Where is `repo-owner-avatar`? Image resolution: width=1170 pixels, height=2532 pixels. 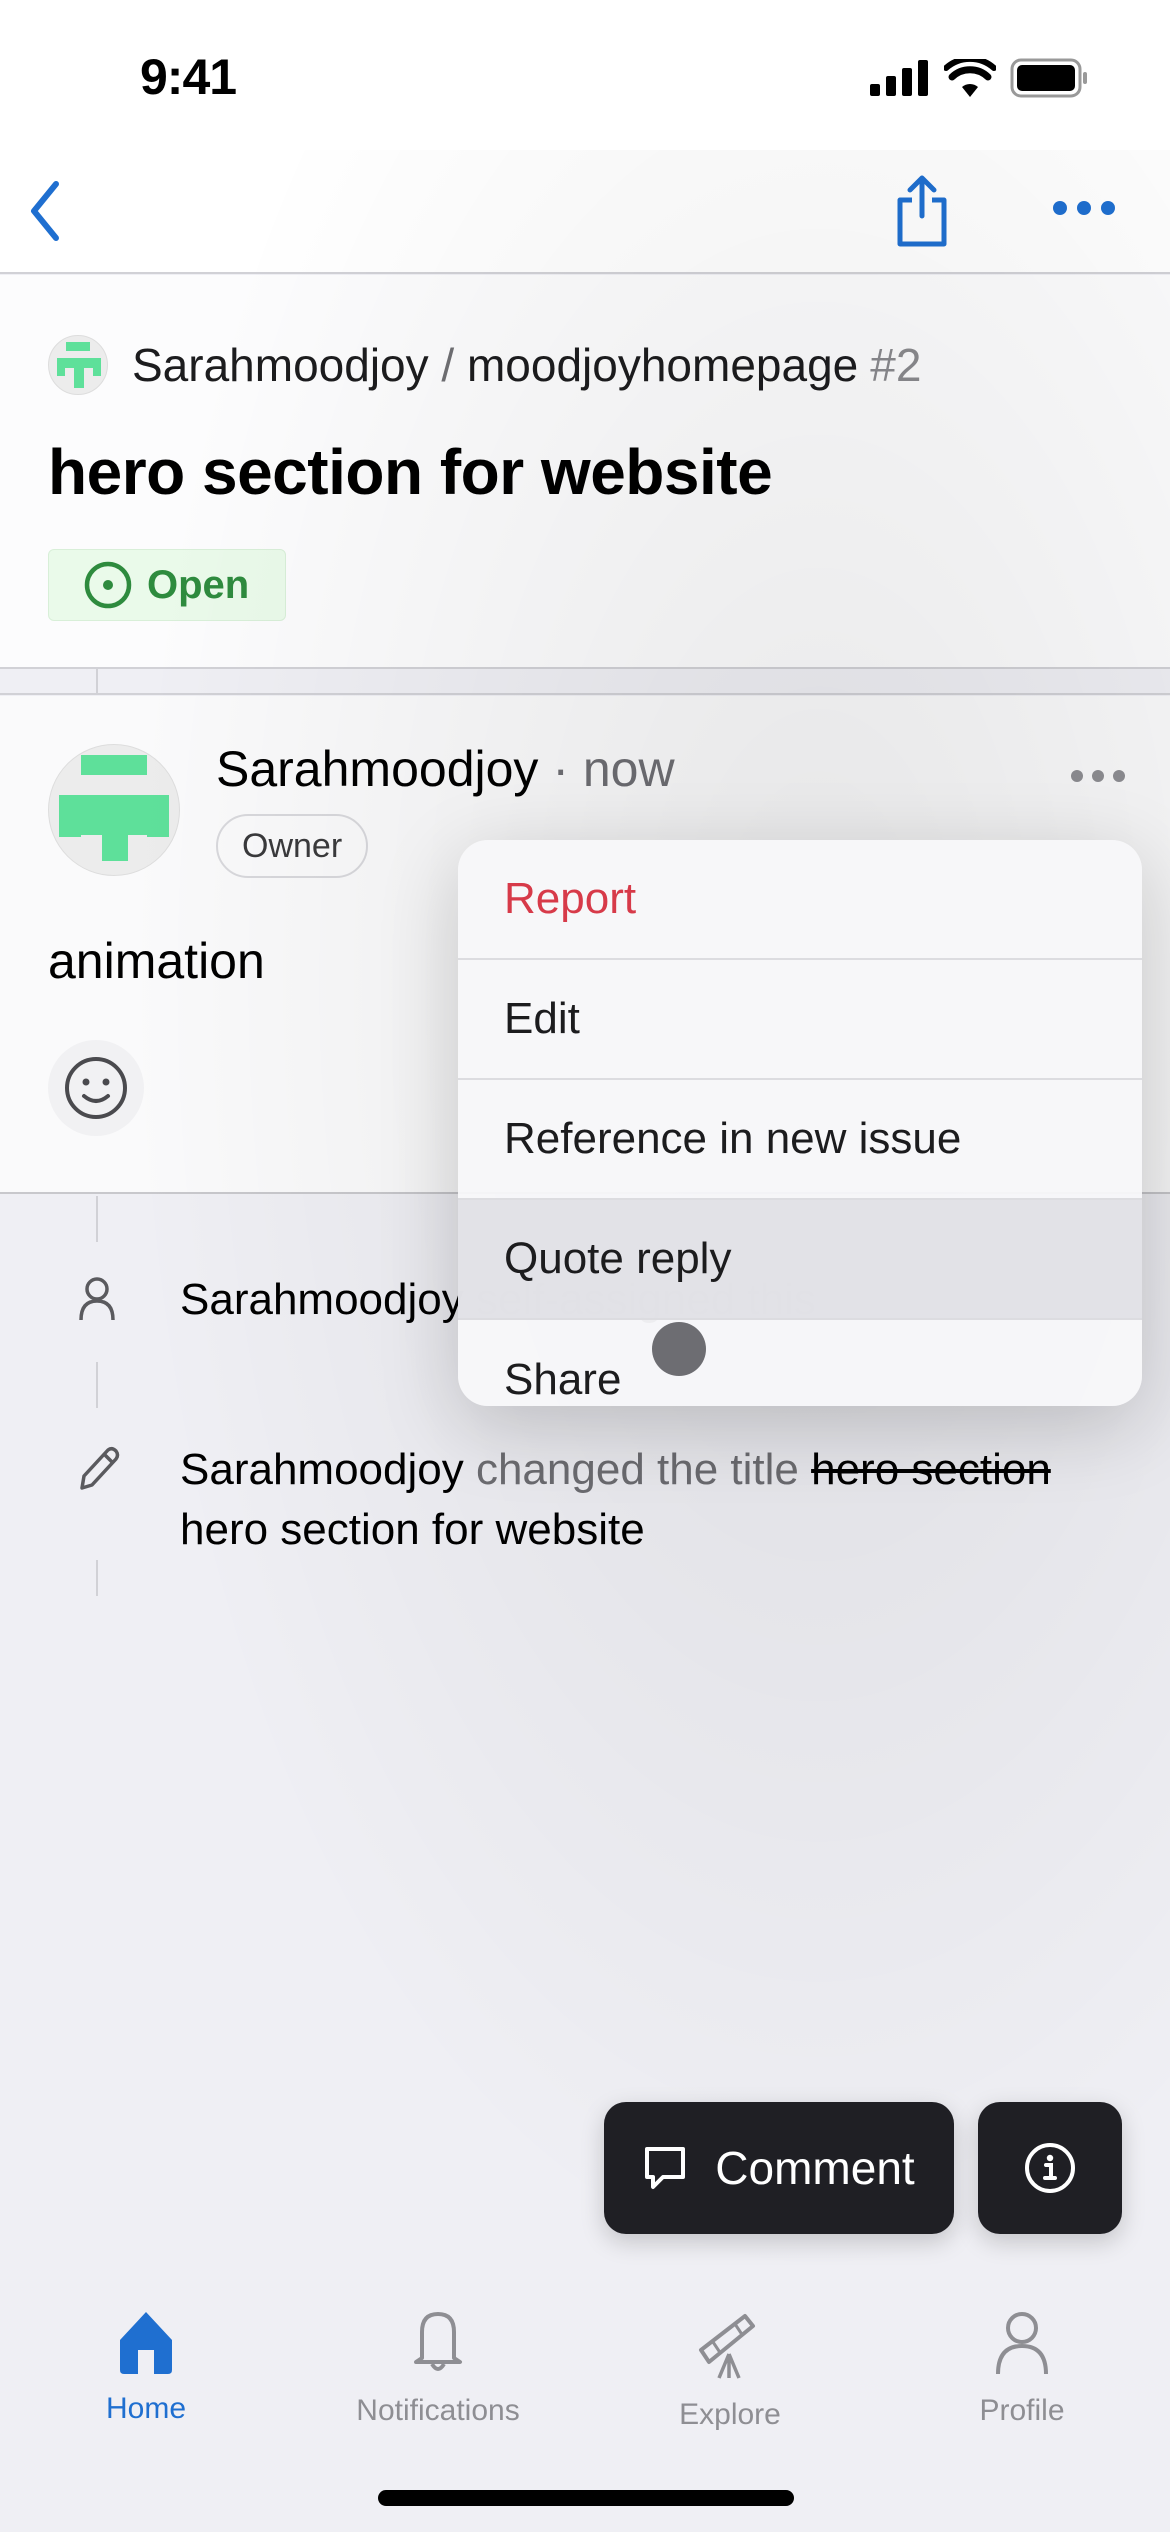
repo-owner-avatar is located at coordinates (78, 365).